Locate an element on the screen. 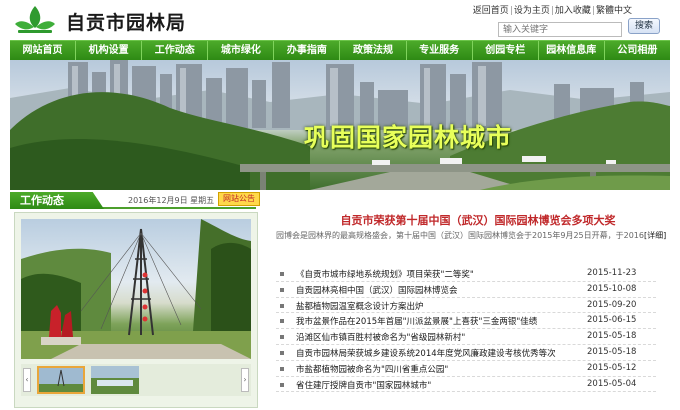  green-leaf-logo-icon is located at coordinates (35, 20).